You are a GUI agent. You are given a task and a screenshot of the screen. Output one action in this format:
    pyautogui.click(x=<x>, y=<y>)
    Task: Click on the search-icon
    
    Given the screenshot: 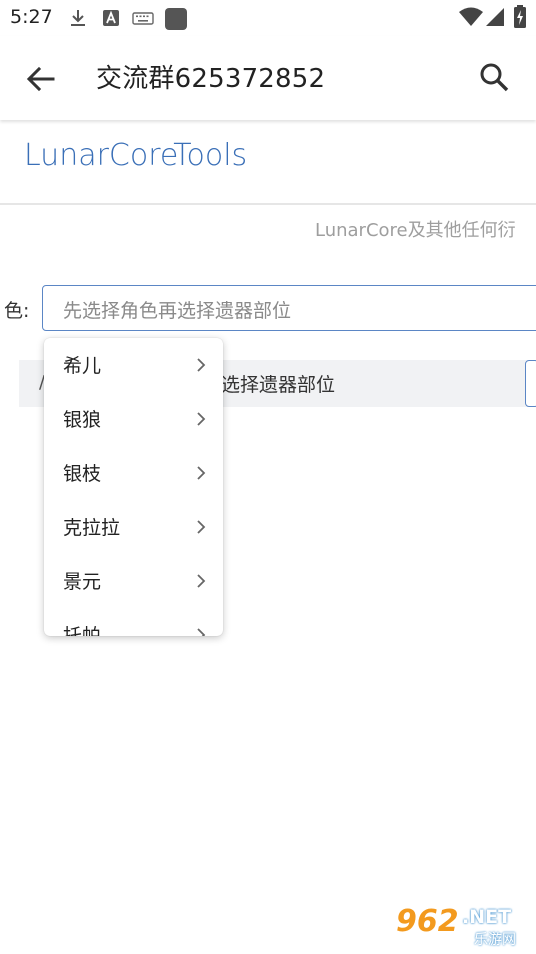 What is the action you would take?
    pyautogui.click(x=494, y=77)
    